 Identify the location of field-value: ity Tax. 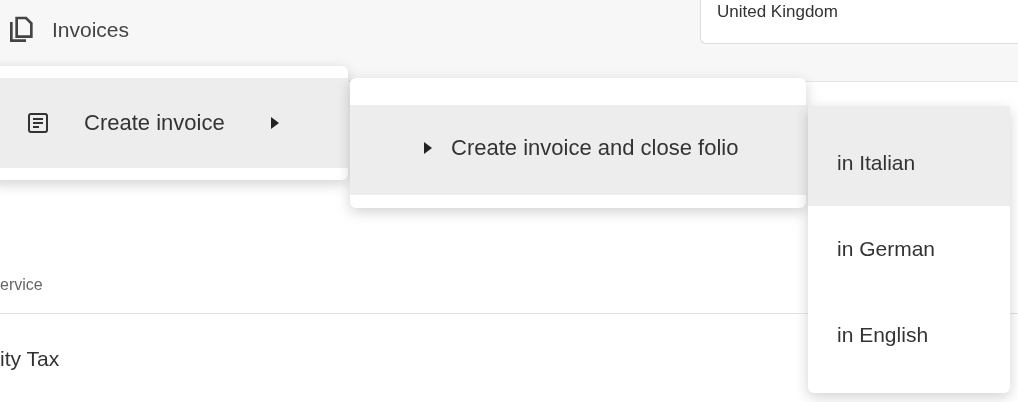
(30, 359).